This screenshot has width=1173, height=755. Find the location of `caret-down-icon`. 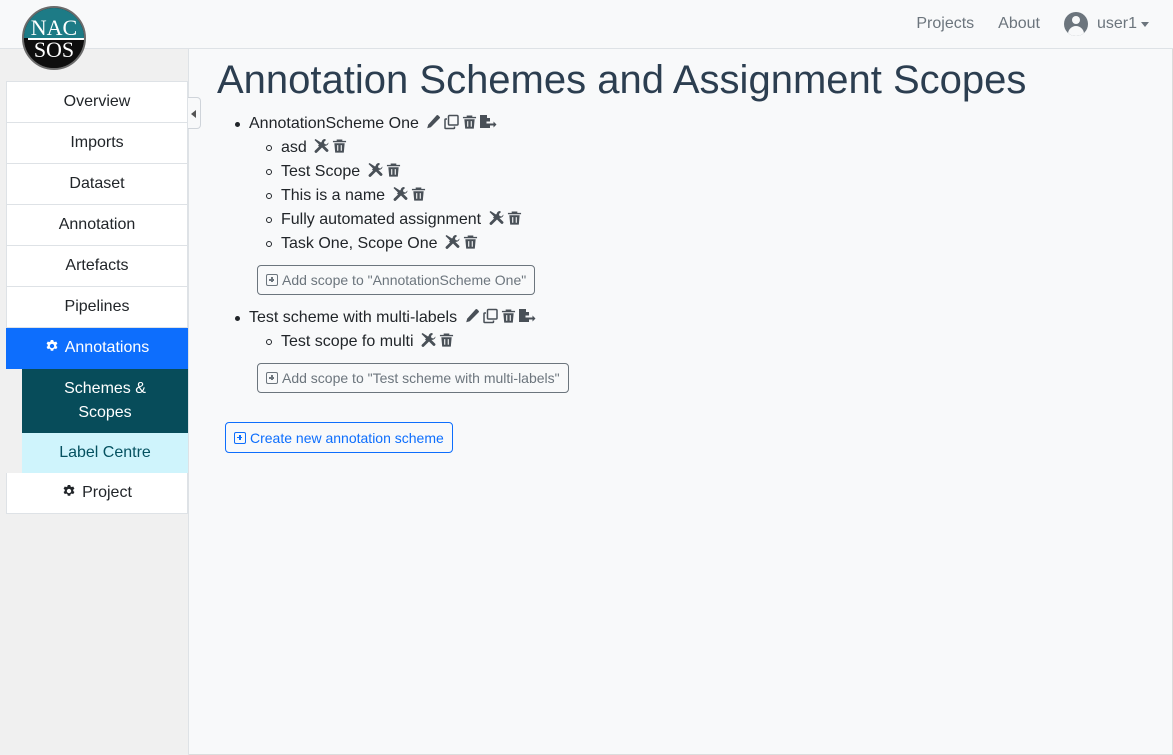

caret-down-icon is located at coordinates (1145, 24).